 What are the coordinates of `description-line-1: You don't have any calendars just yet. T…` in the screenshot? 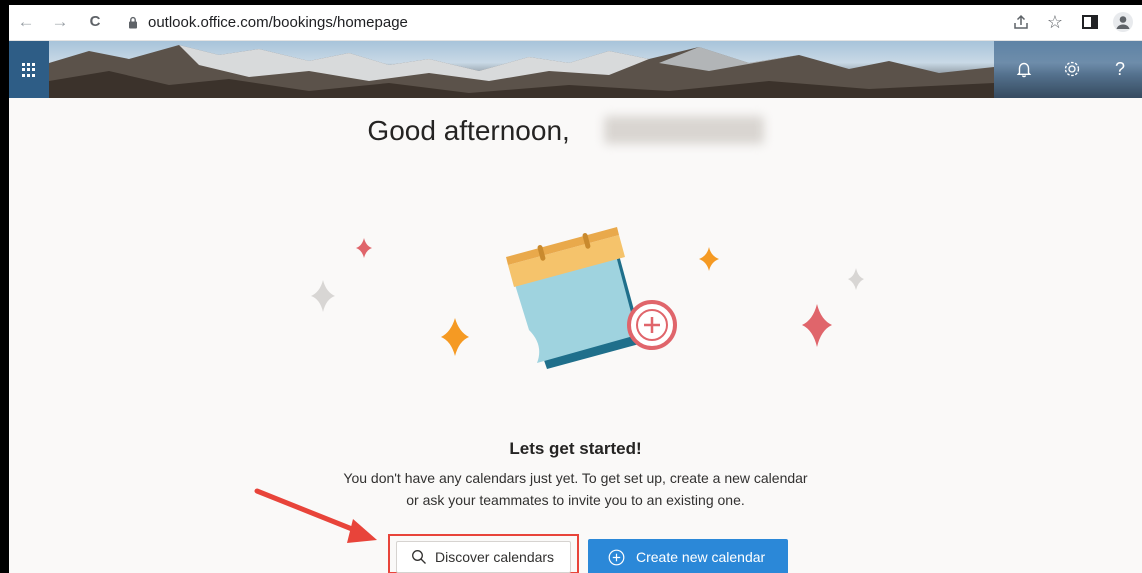 It's located at (575, 478).